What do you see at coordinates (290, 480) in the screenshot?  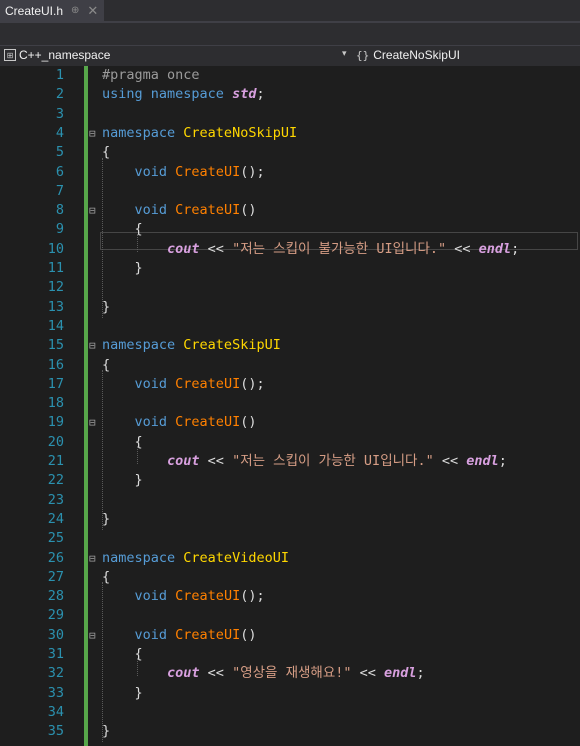 I see `code-line: 22 }` at bounding box center [290, 480].